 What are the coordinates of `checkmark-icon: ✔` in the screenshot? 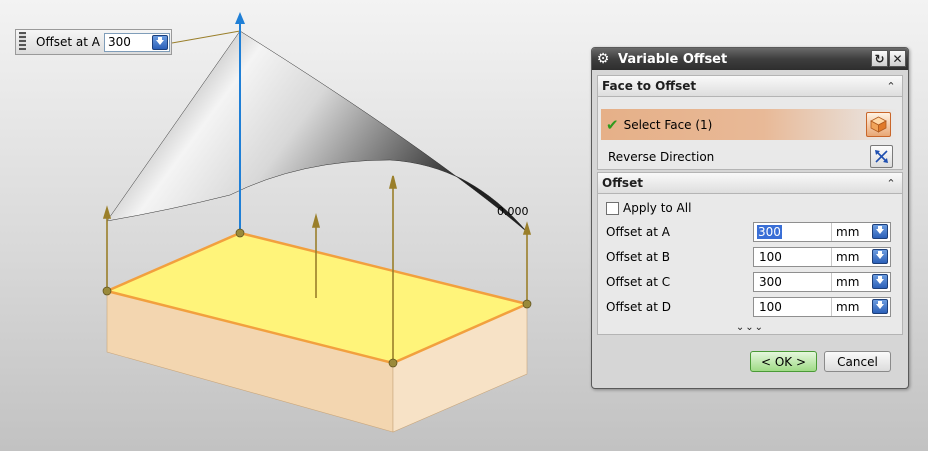 It's located at (612, 124).